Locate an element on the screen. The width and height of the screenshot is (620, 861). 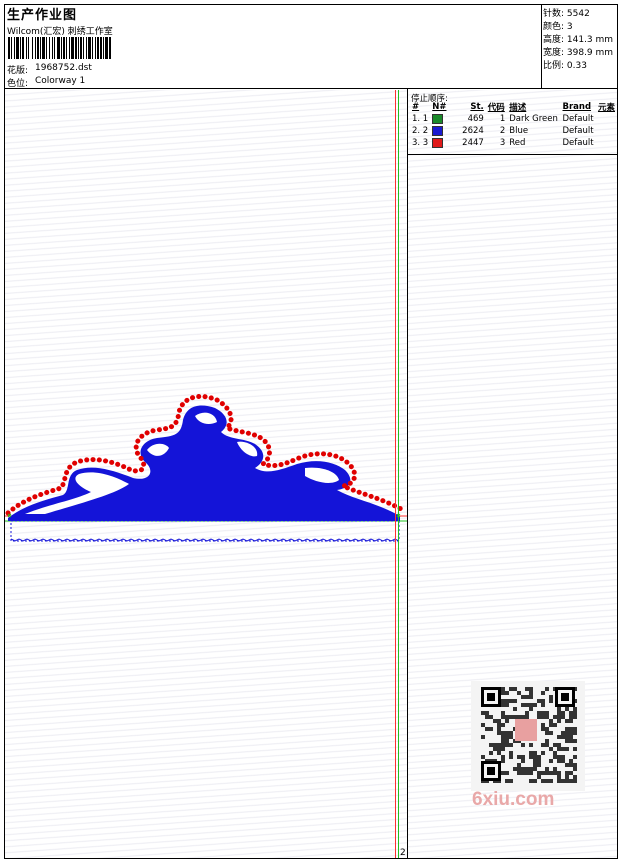
sequence-row: 3. 3 2447 3 Red Default is located at coordinates (513, 143).